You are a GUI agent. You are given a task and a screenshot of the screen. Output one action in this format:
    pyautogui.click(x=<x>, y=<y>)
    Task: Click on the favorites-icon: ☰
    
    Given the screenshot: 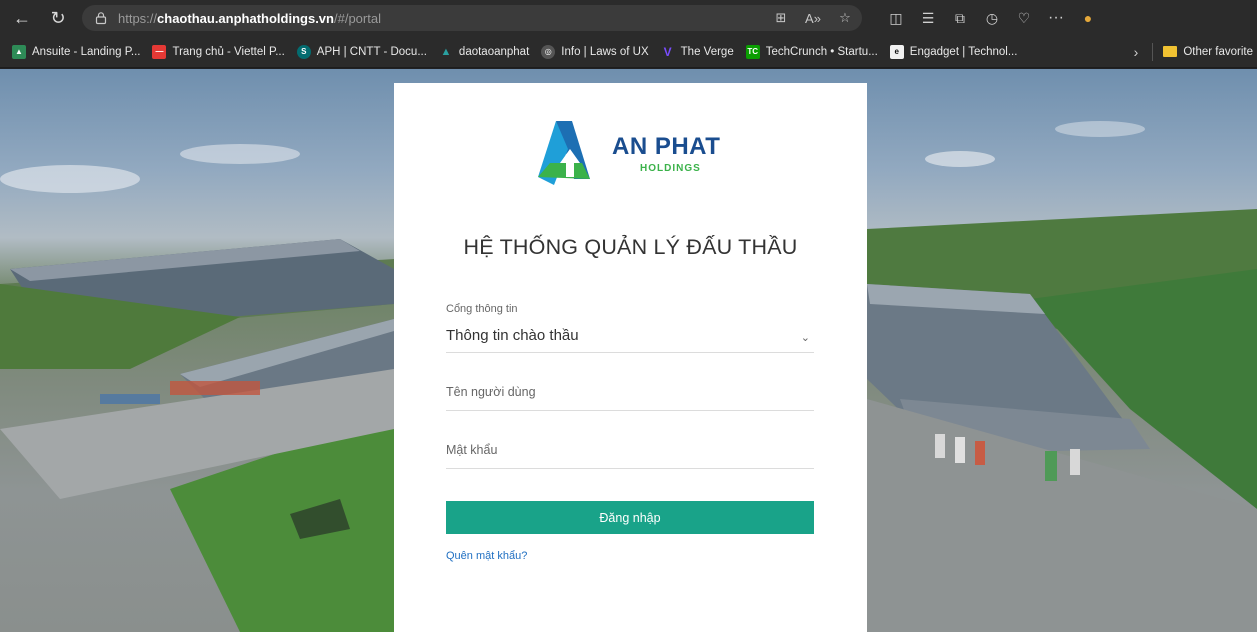 What is the action you would take?
    pyautogui.click(x=928, y=18)
    